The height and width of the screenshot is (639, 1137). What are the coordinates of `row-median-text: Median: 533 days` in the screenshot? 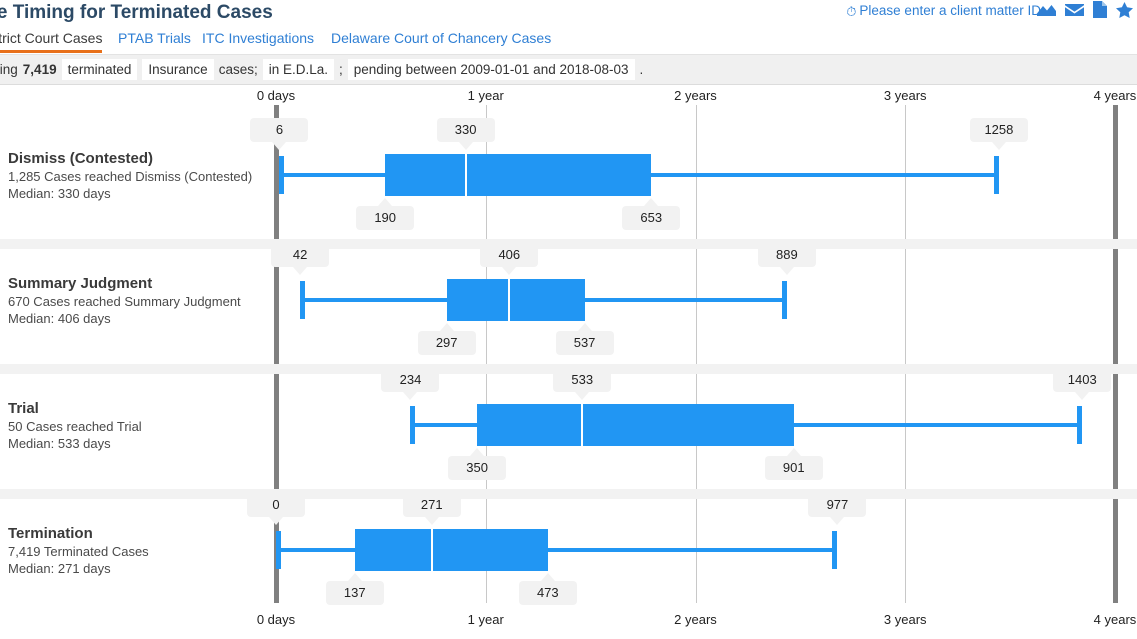 It's located at (59, 443).